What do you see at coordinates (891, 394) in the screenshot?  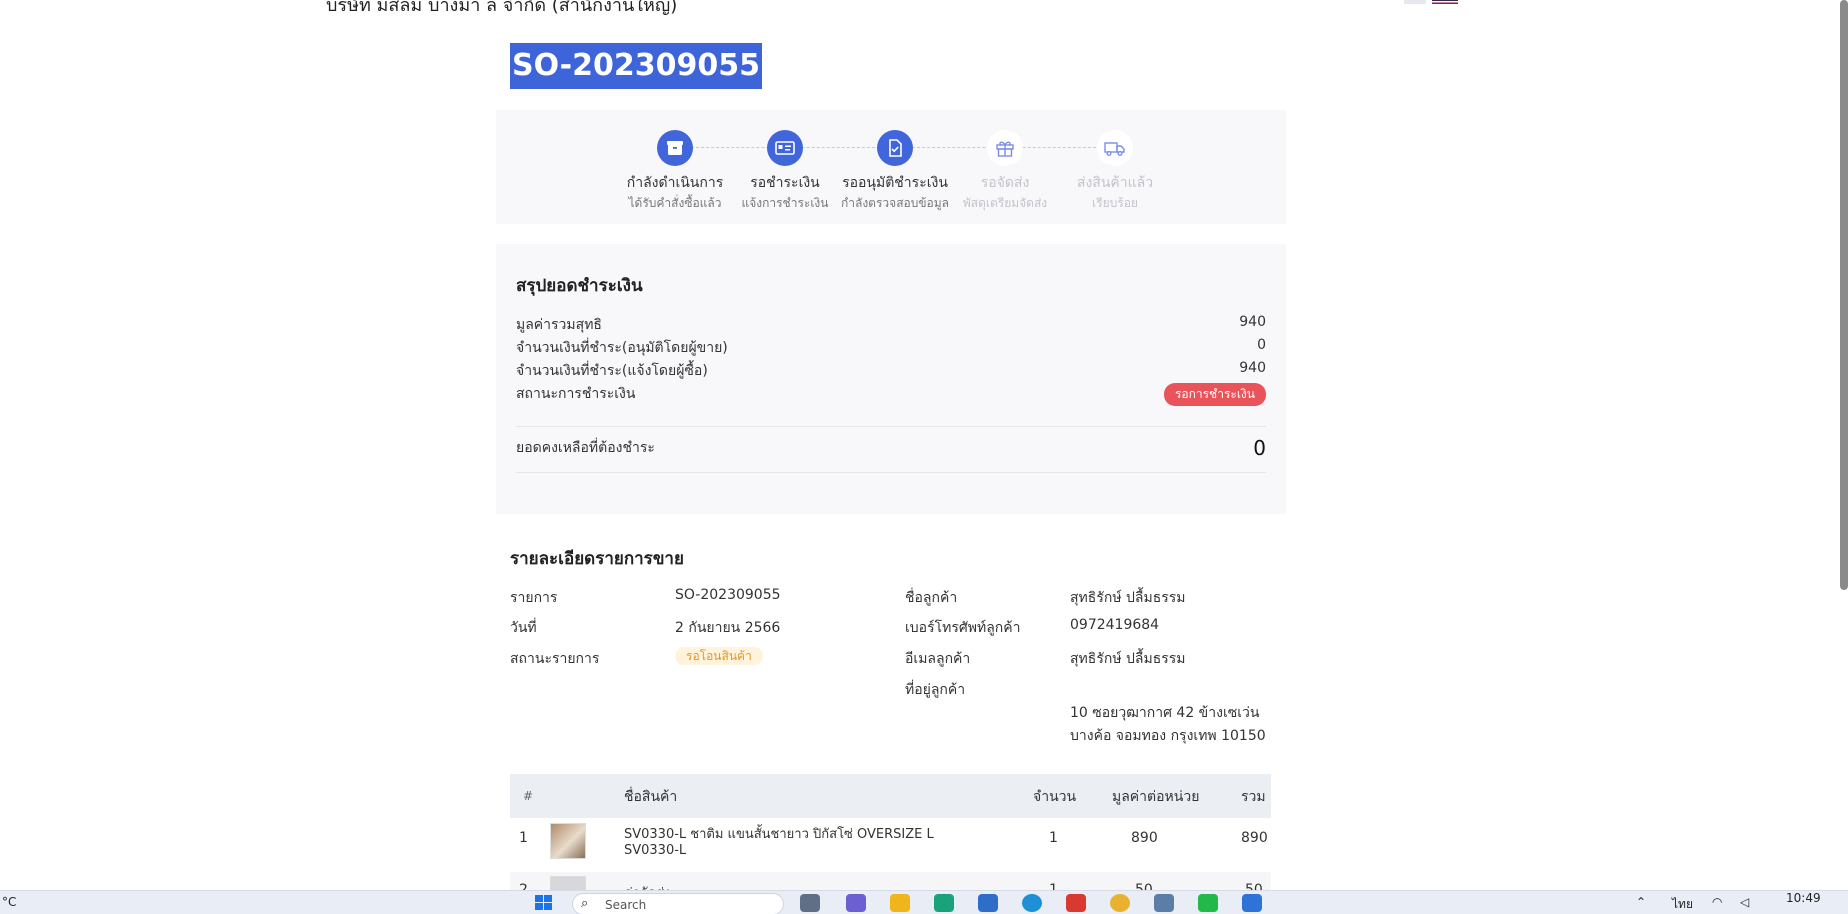 I see `payment-status-row: สถานะการชำระเงิน รอการชำระเงิน` at bounding box center [891, 394].